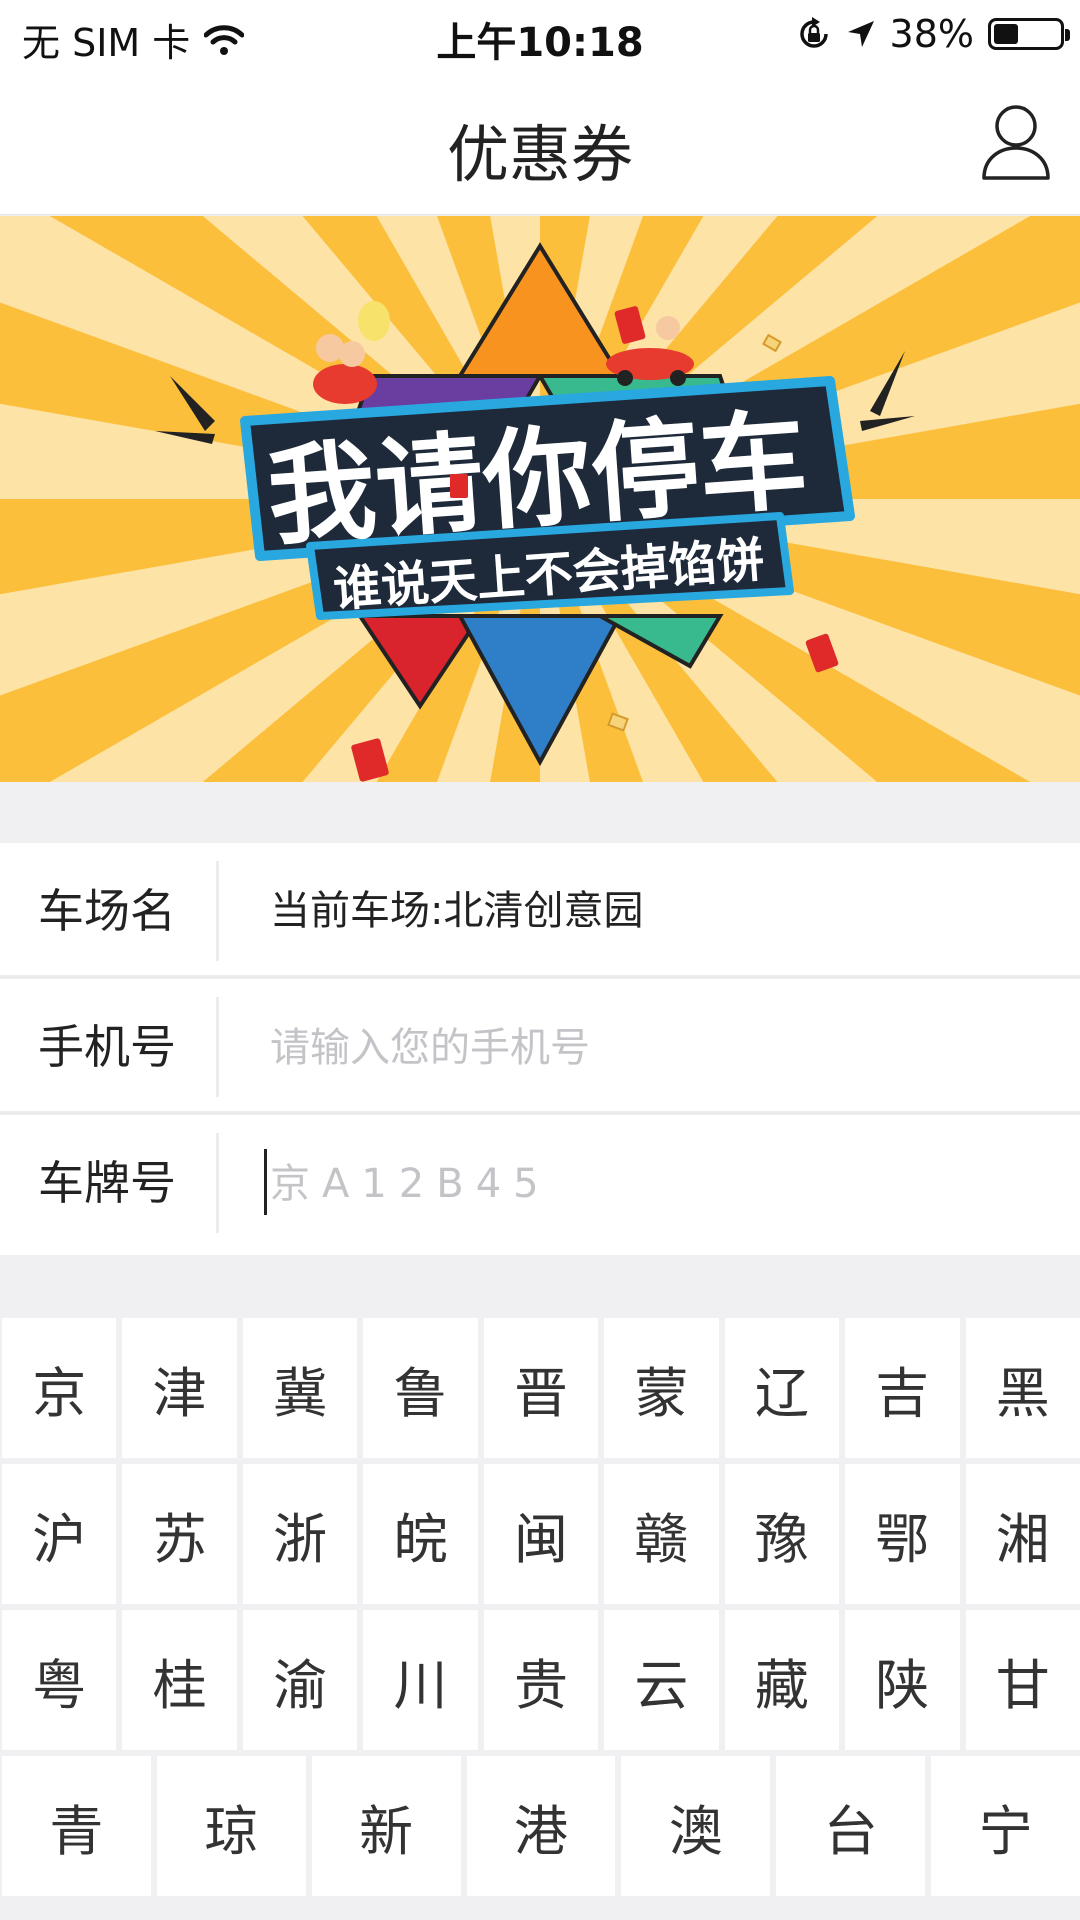  I want to click on province-key: 冀, so click(300, 1388).